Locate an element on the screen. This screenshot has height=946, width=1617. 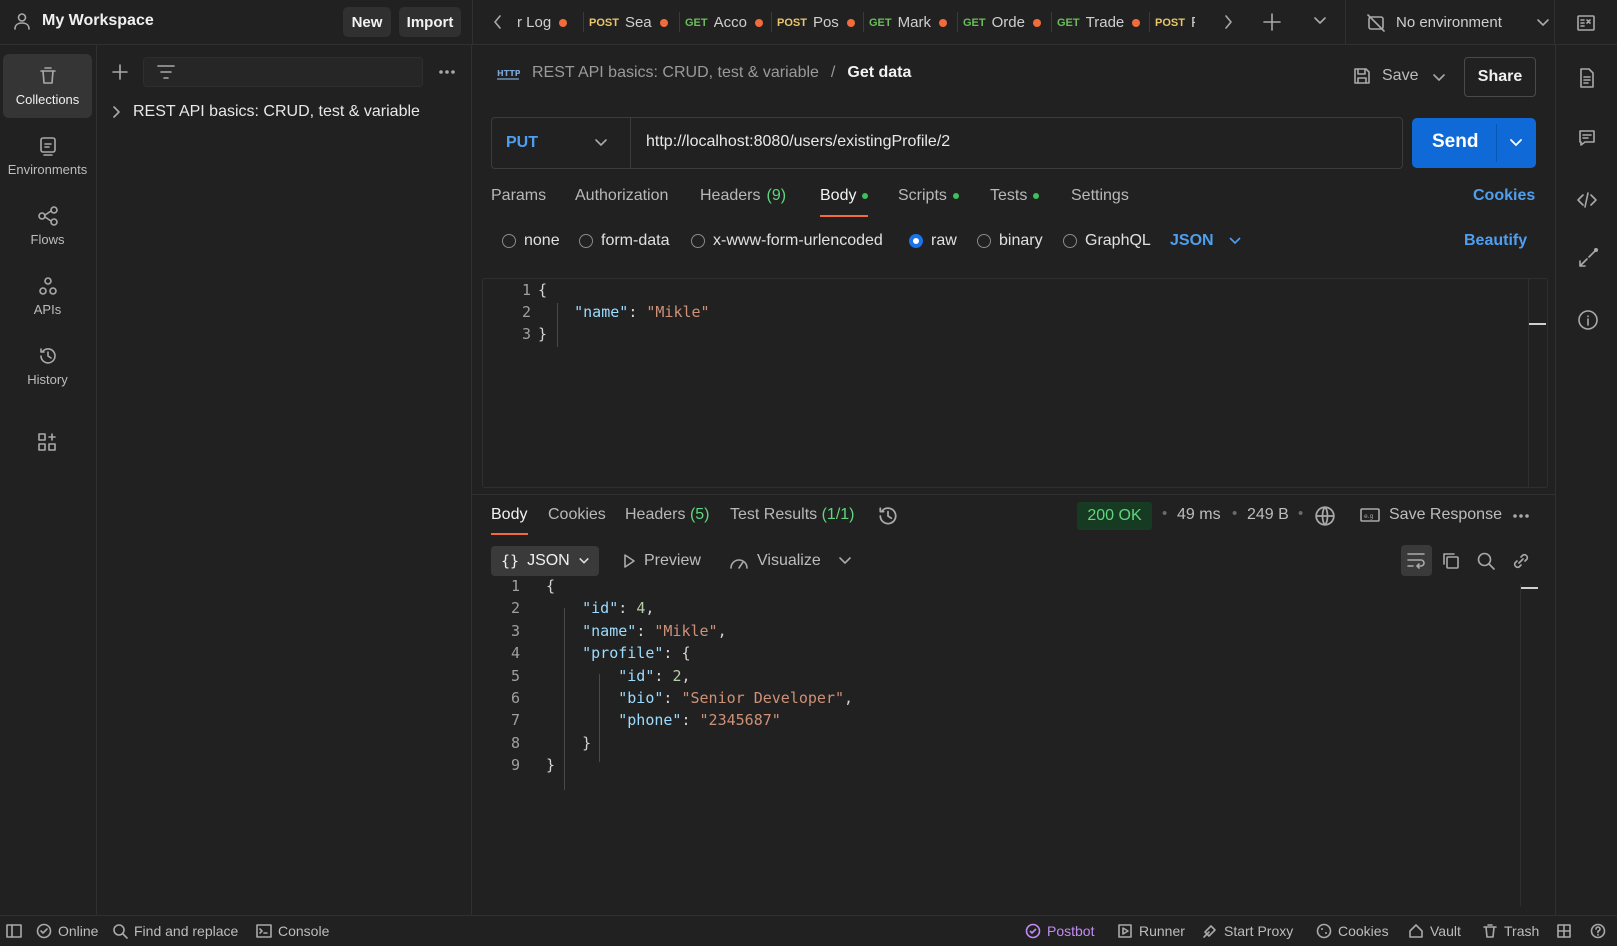
rail-item-environments: Environments is located at coordinates (47, 156).